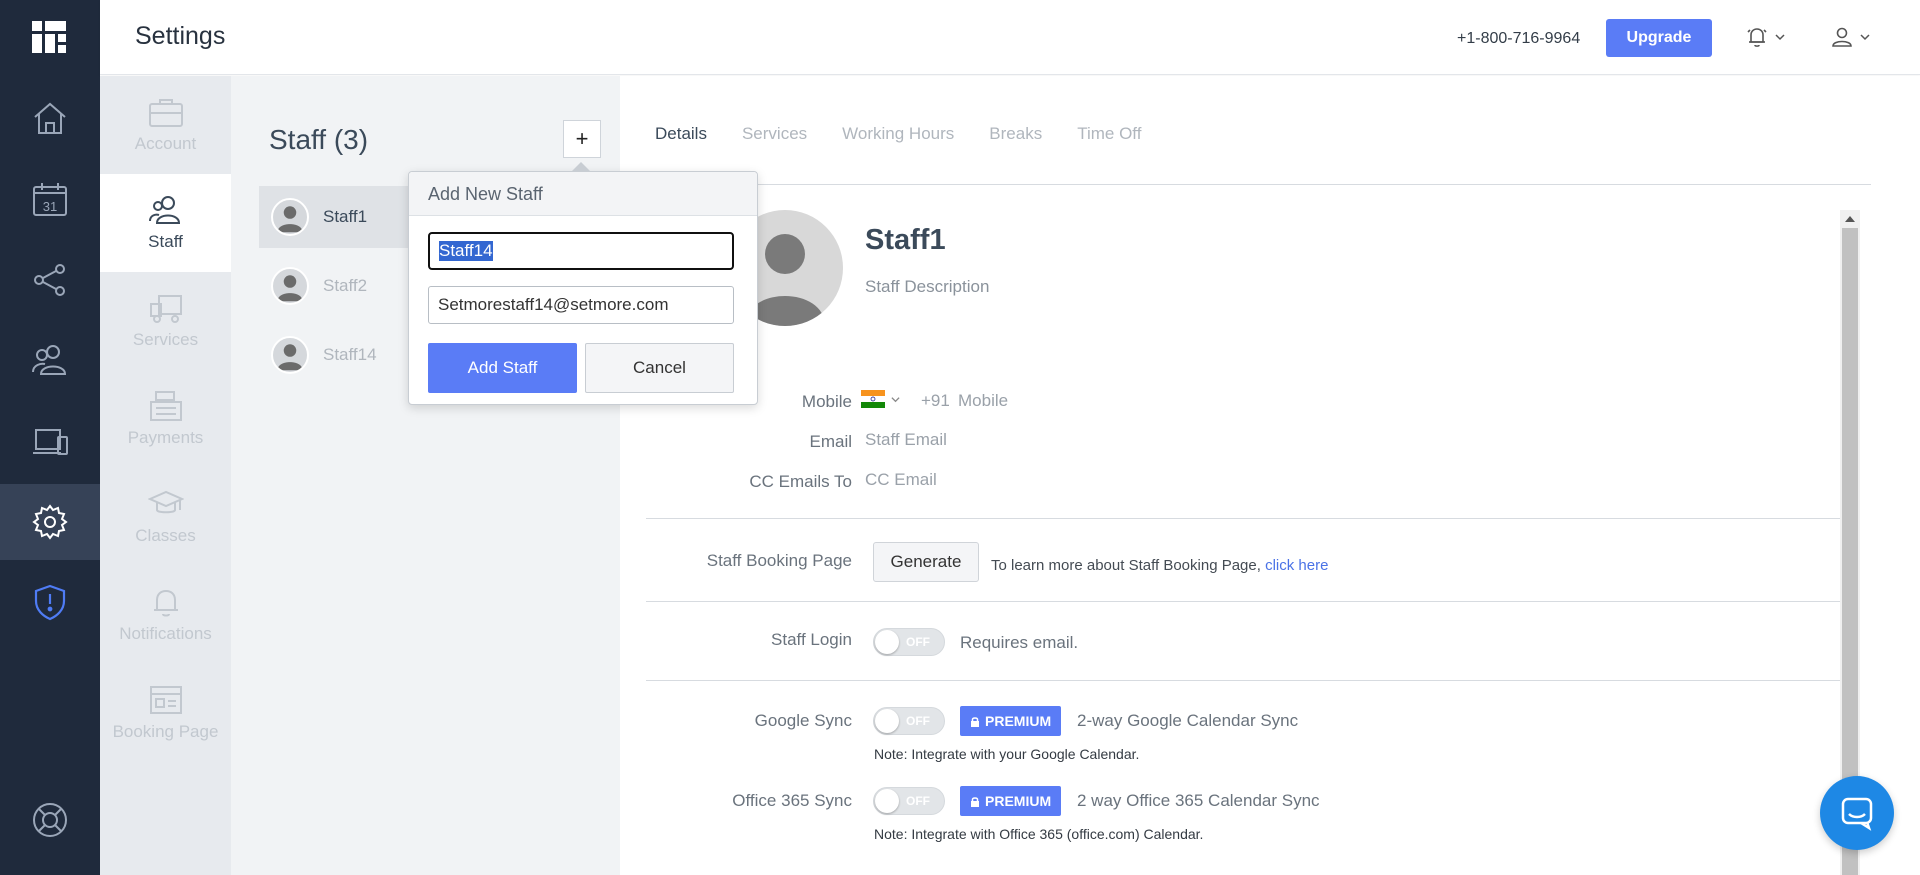 Image resolution: width=1920 pixels, height=875 pixels. I want to click on cc-email-input: CC Email, so click(901, 480).